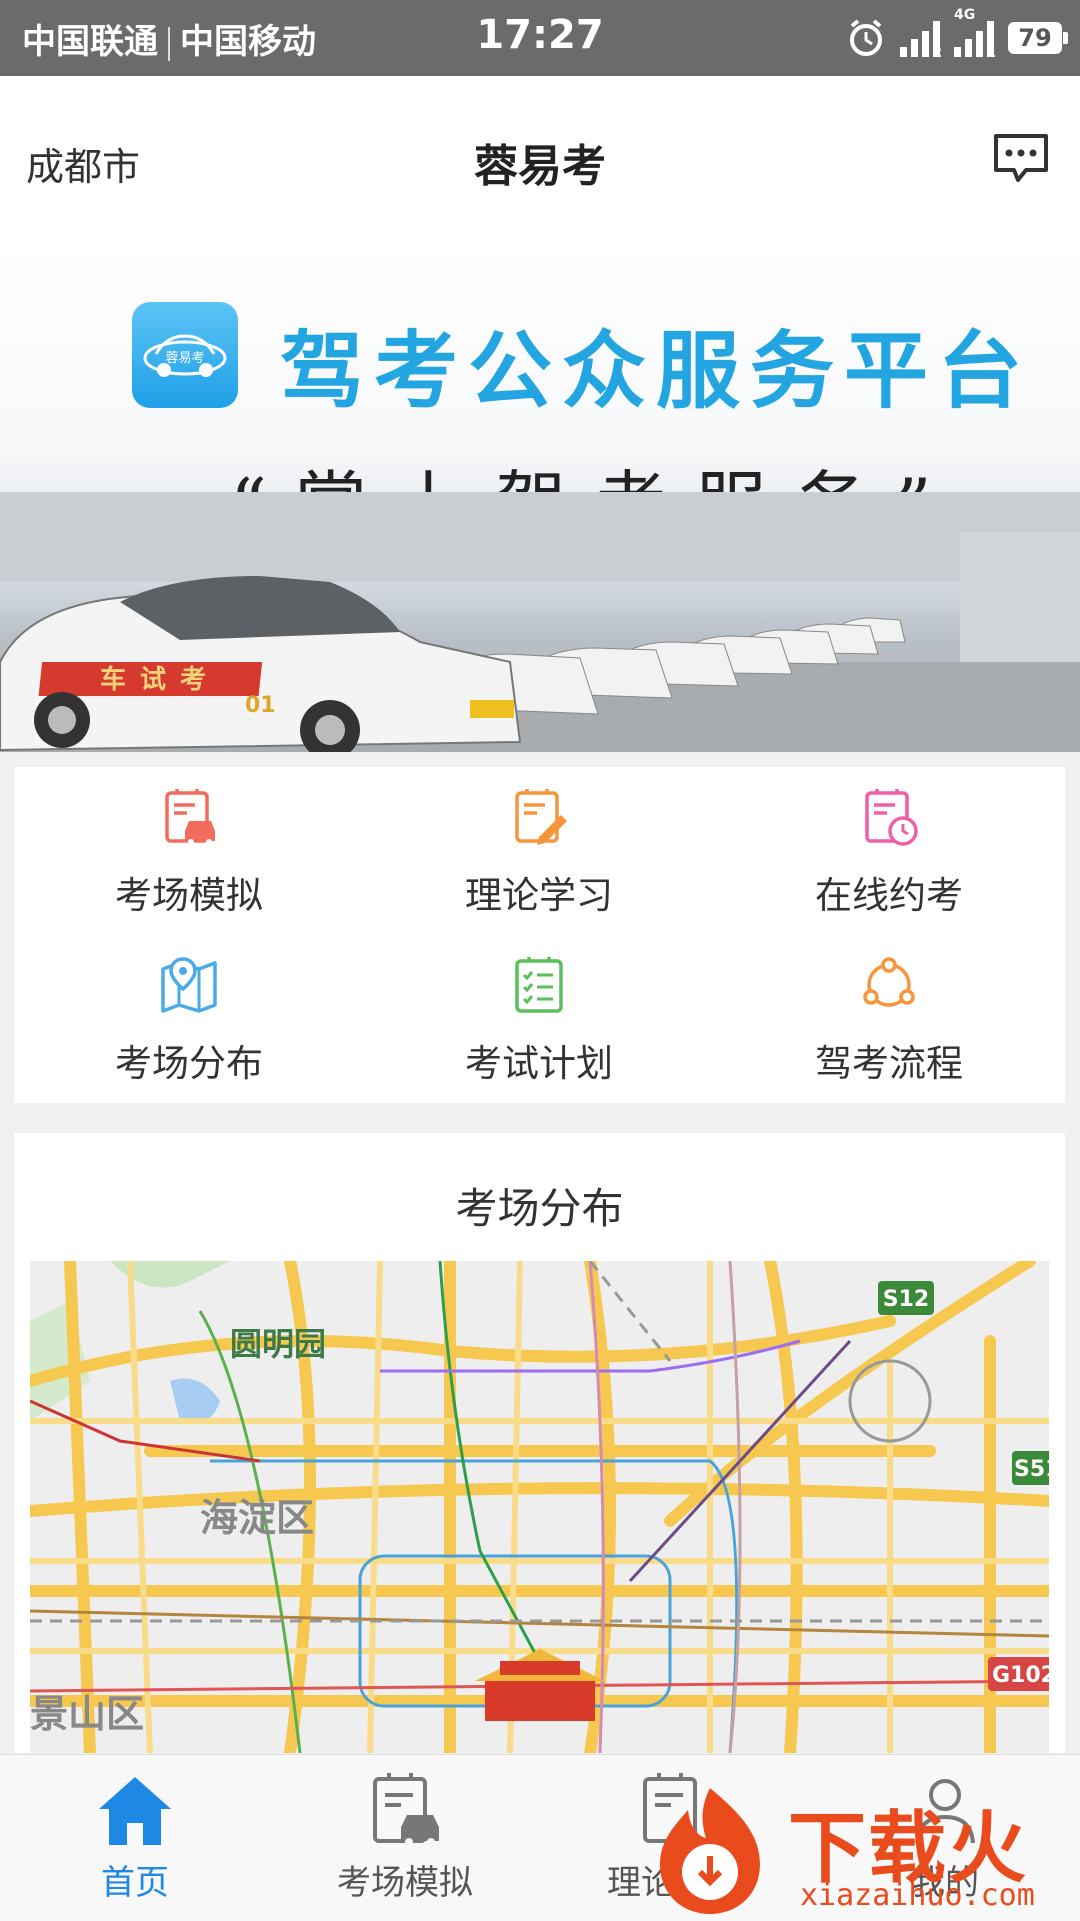 The height and width of the screenshot is (1921, 1080). Describe the element at coordinates (539, 1208) in the screenshot. I see `map-section-title: 考场分布` at that location.